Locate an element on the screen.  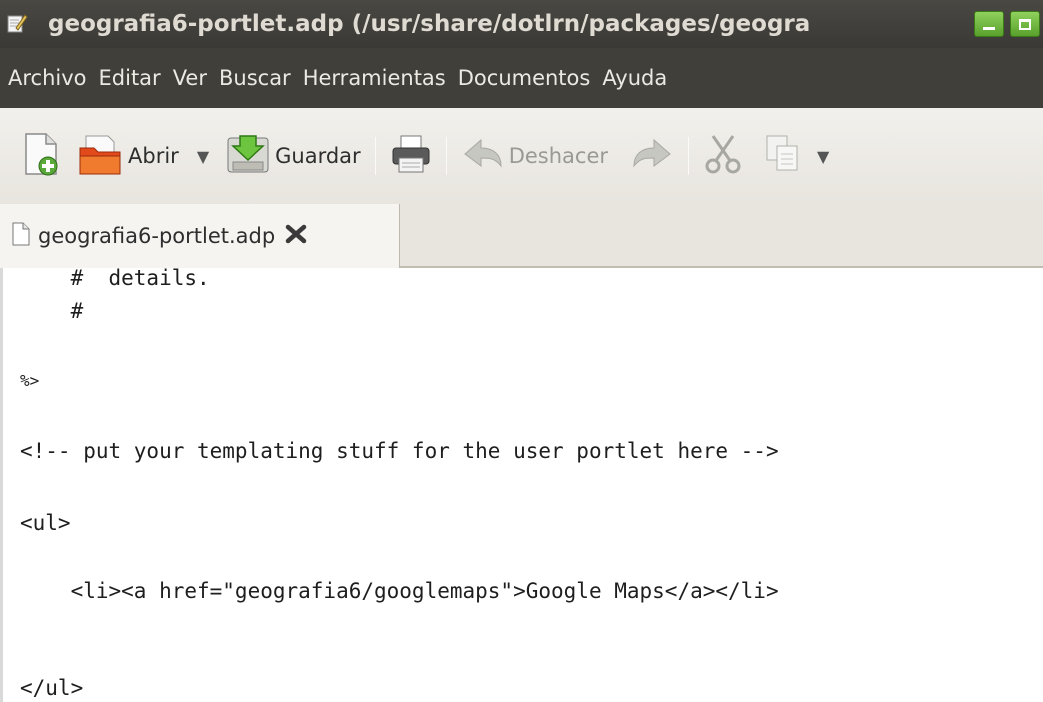
undo-button: Deshacer is located at coordinates (534, 156).